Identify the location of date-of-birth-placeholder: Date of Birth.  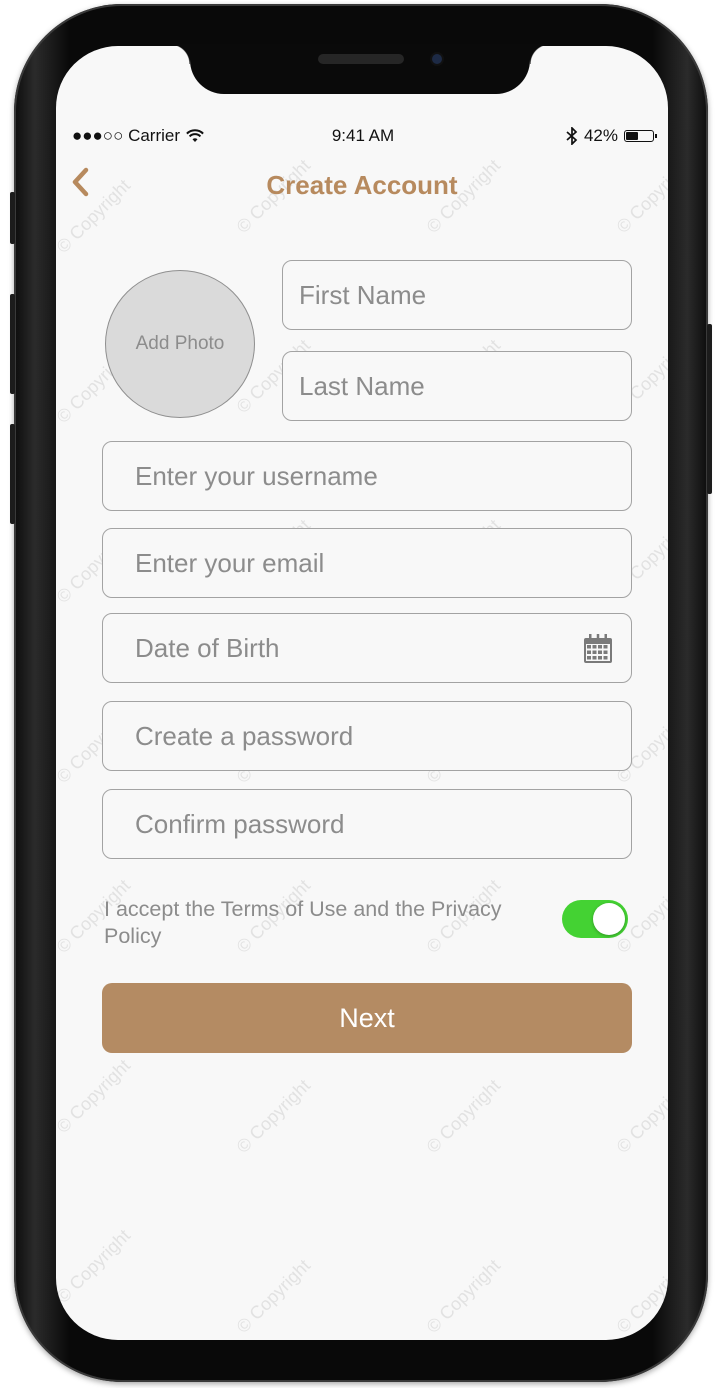
(207, 647).